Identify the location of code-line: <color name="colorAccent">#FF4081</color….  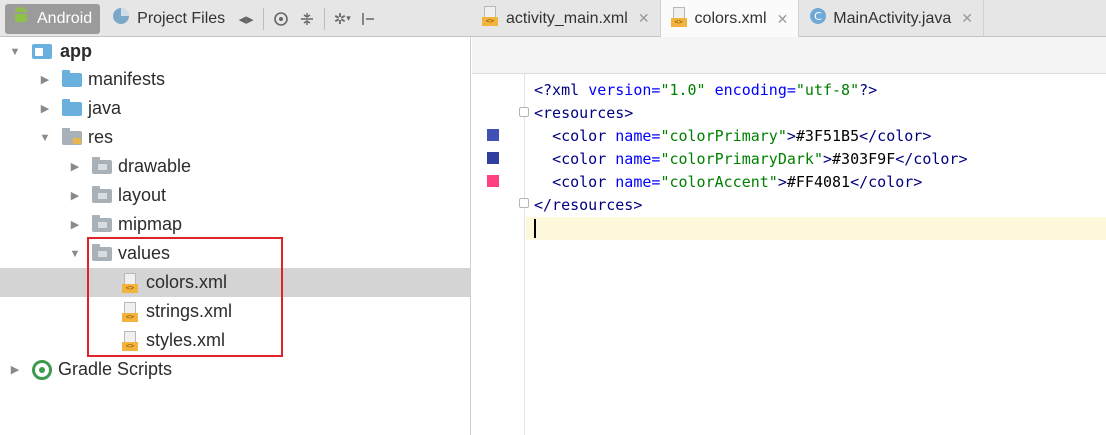
(816, 182).